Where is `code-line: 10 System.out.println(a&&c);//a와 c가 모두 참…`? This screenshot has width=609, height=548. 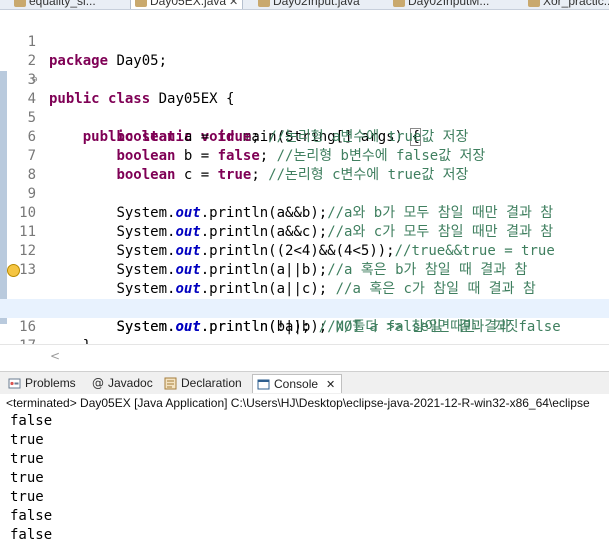
code-line: 10 System.out.println(a&&c);//a와 c가 모두 참… is located at coordinates (304, 212).